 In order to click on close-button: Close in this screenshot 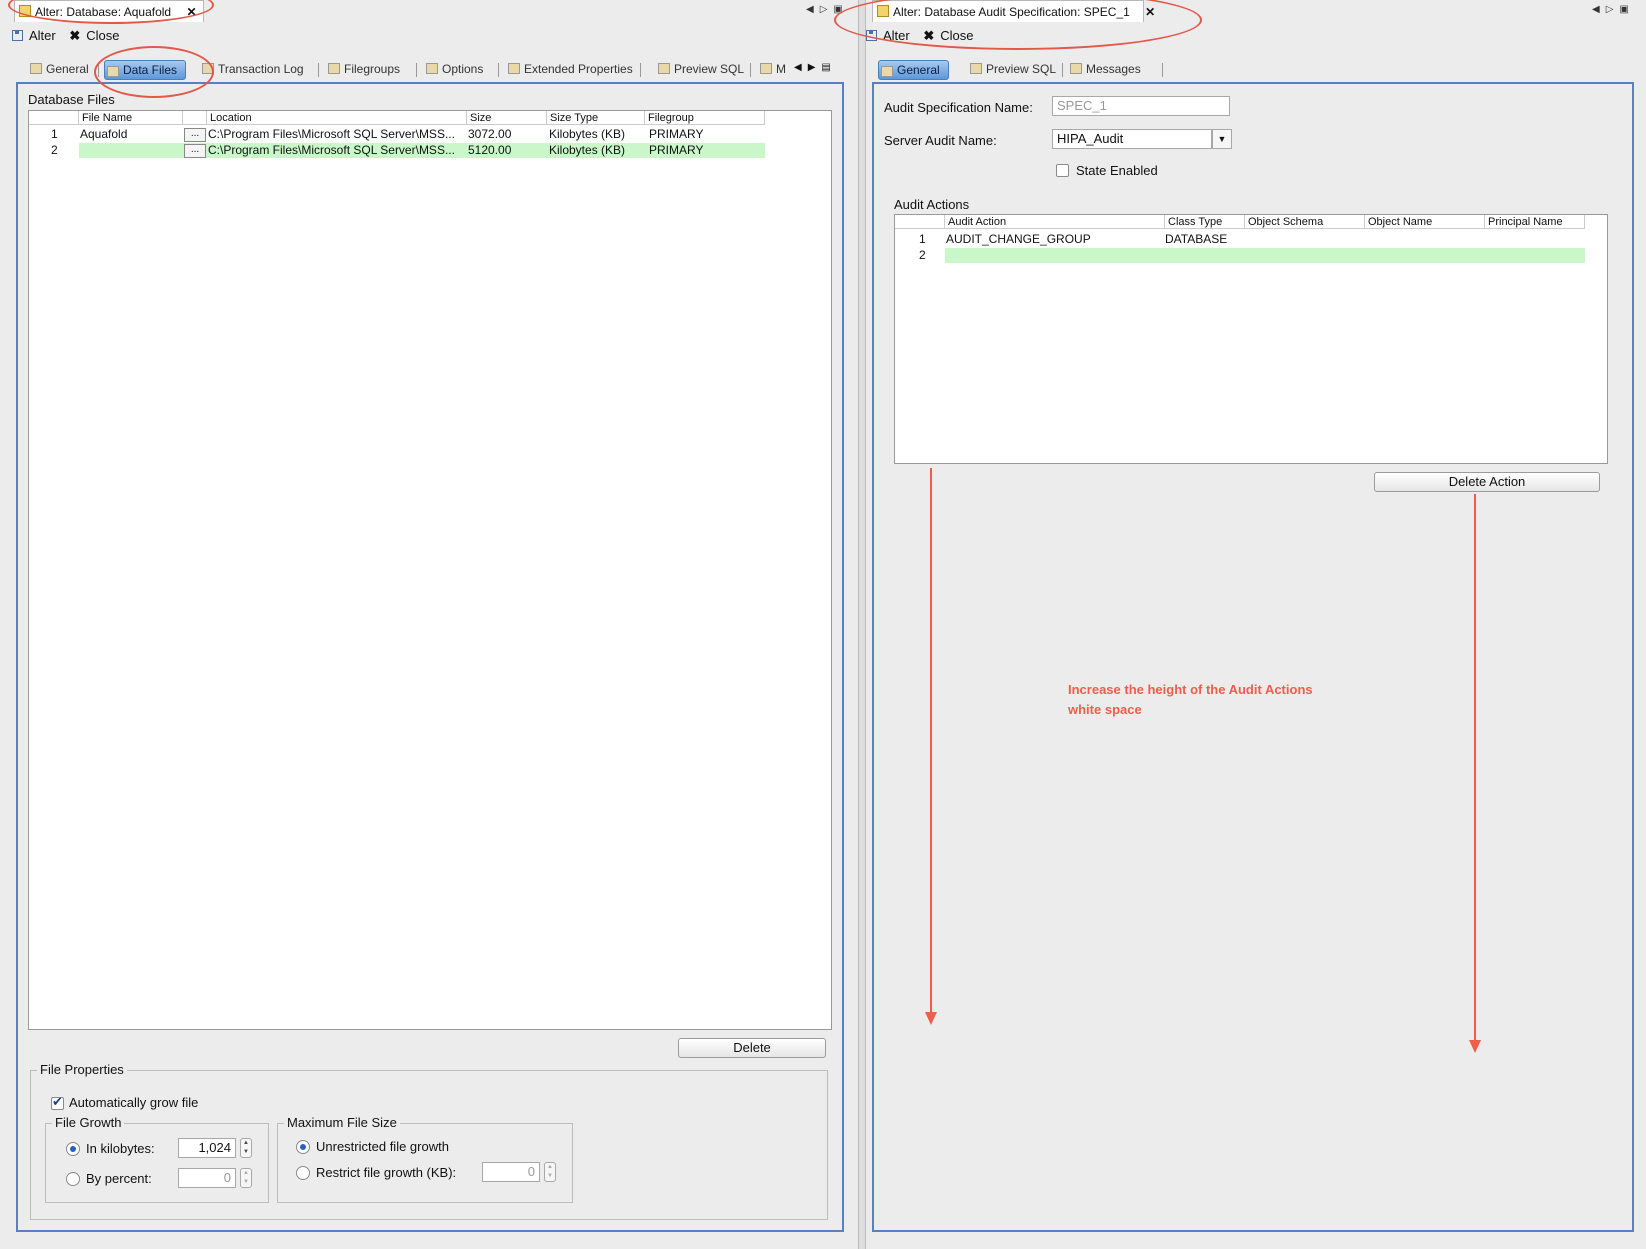, I will do `click(102, 35)`.